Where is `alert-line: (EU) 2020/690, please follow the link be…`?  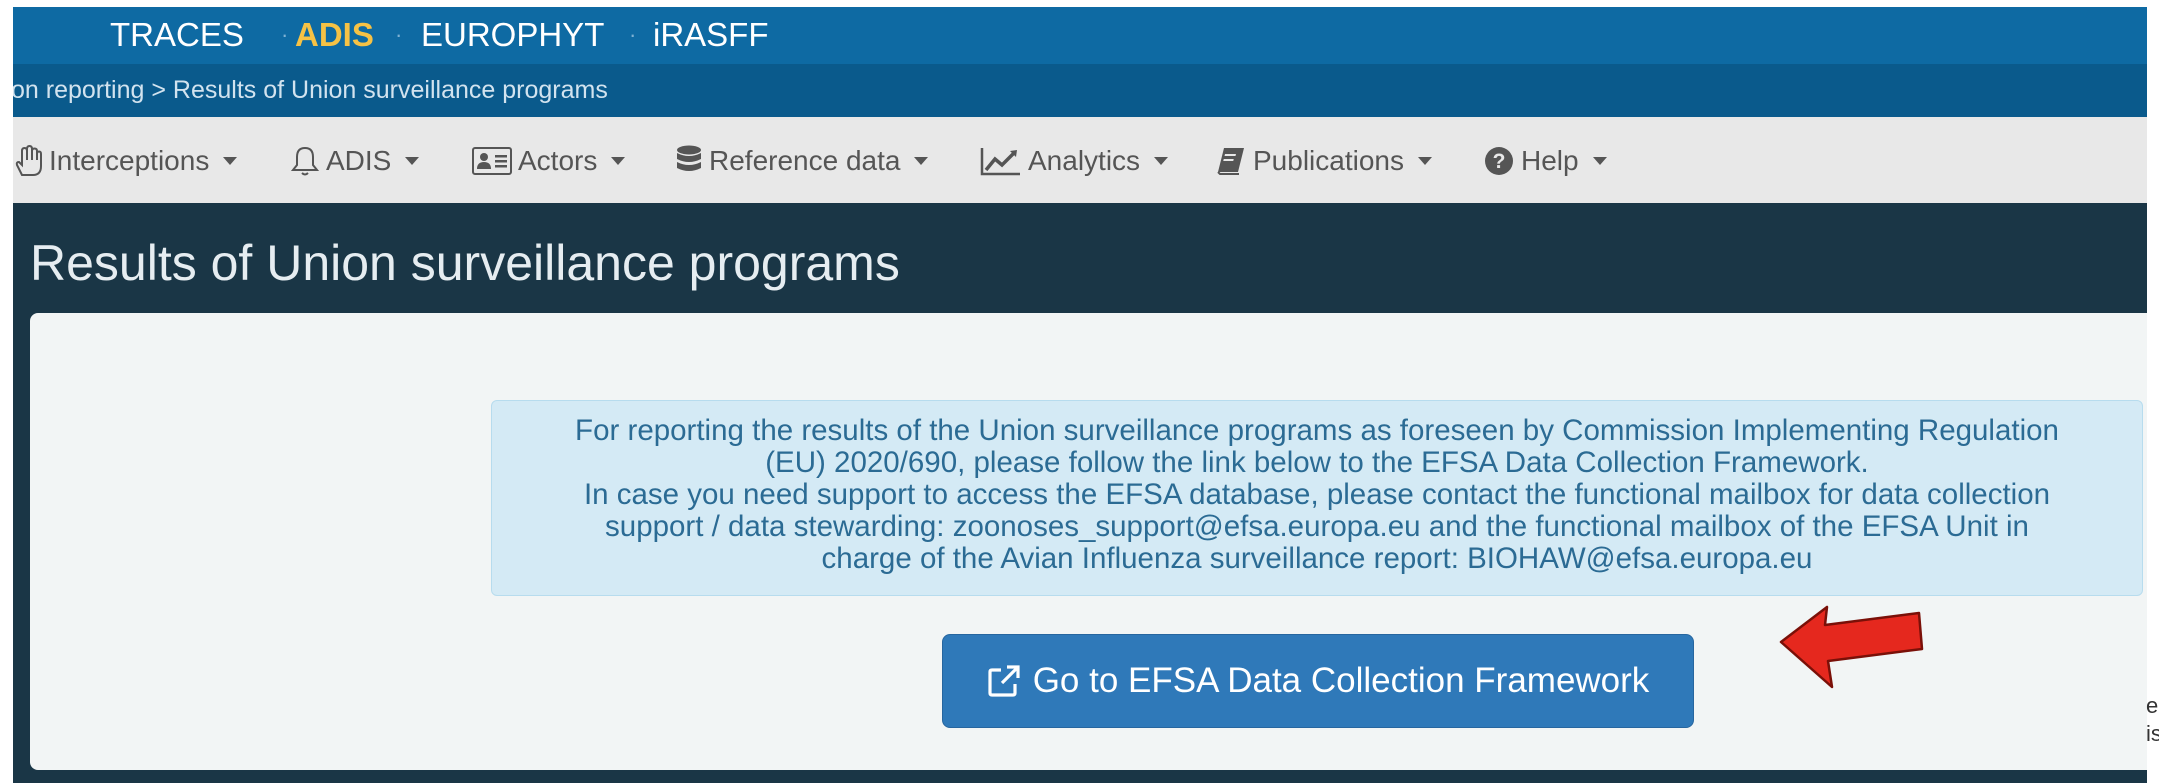 alert-line: (EU) 2020/690, please follow the link be… is located at coordinates (1317, 462).